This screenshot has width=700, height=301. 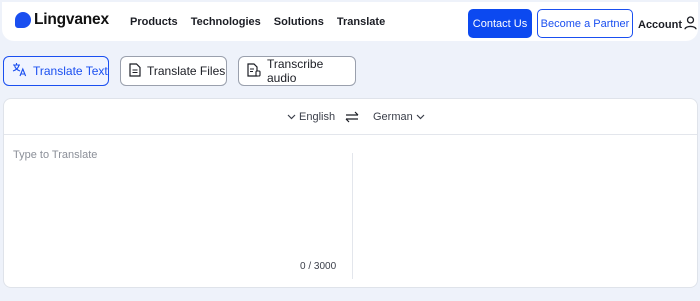 What do you see at coordinates (660, 24) in the screenshot?
I see `account-label: Account` at bounding box center [660, 24].